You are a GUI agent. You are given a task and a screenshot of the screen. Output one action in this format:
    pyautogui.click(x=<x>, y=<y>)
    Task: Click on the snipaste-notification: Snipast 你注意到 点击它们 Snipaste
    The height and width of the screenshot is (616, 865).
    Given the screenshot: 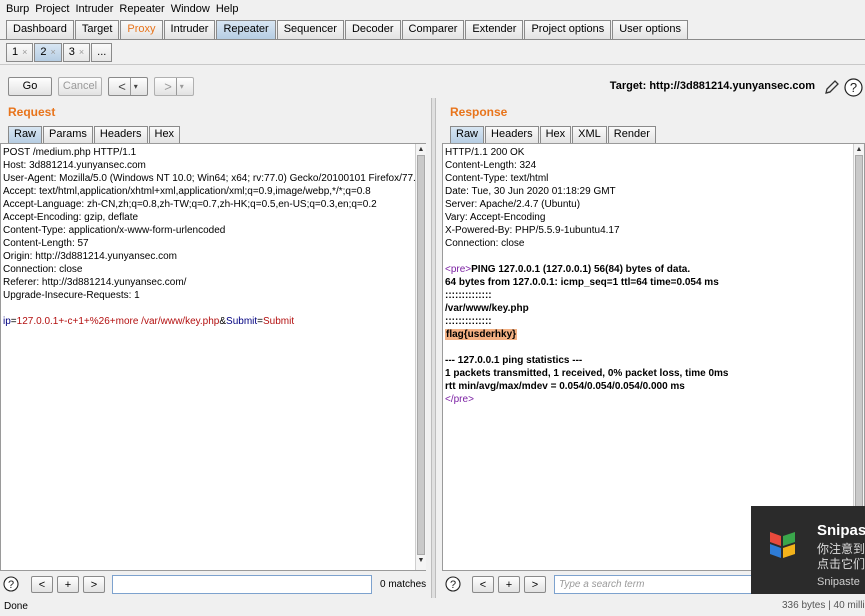 What is the action you would take?
    pyautogui.click(x=808, y=550)
    